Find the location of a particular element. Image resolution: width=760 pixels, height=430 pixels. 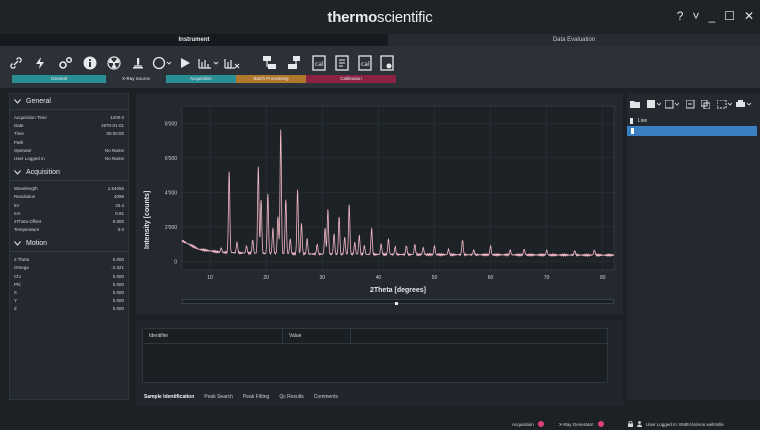

tab-instrument: Instrument is located at coordinates (194, 40).